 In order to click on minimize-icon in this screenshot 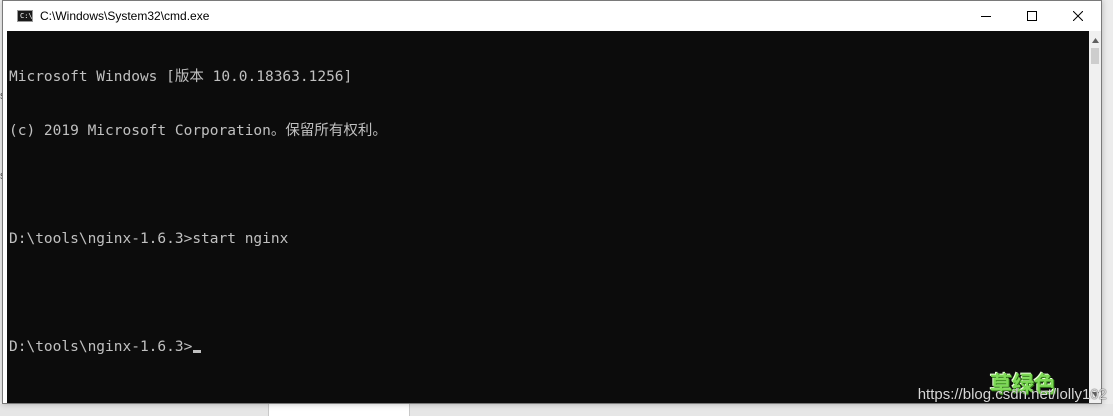, I will do `click(986, 16)`.